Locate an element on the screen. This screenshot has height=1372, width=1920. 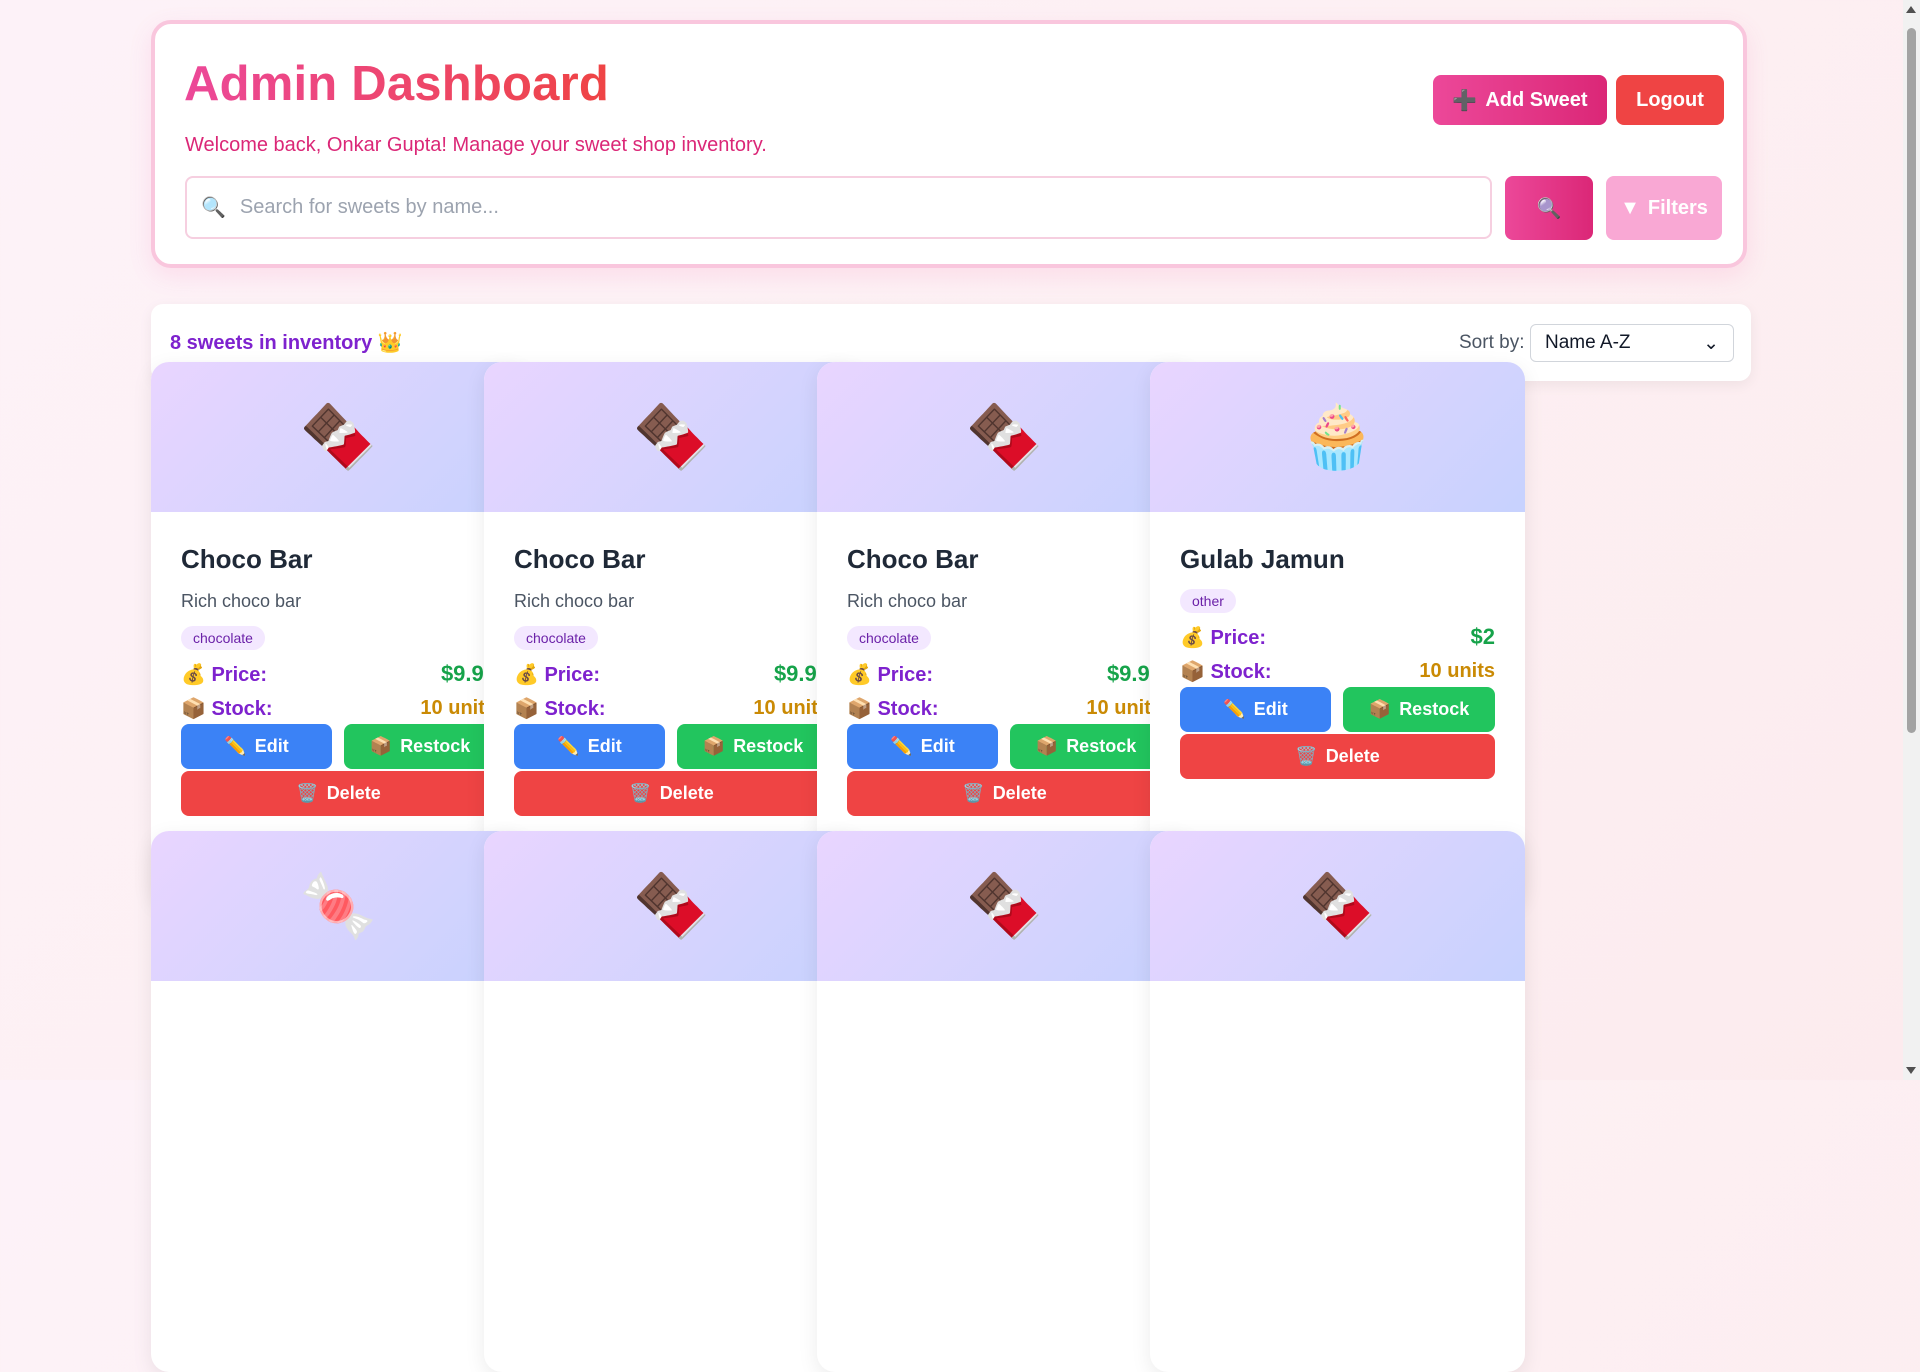
search-input is located at coordinates (863, 207).